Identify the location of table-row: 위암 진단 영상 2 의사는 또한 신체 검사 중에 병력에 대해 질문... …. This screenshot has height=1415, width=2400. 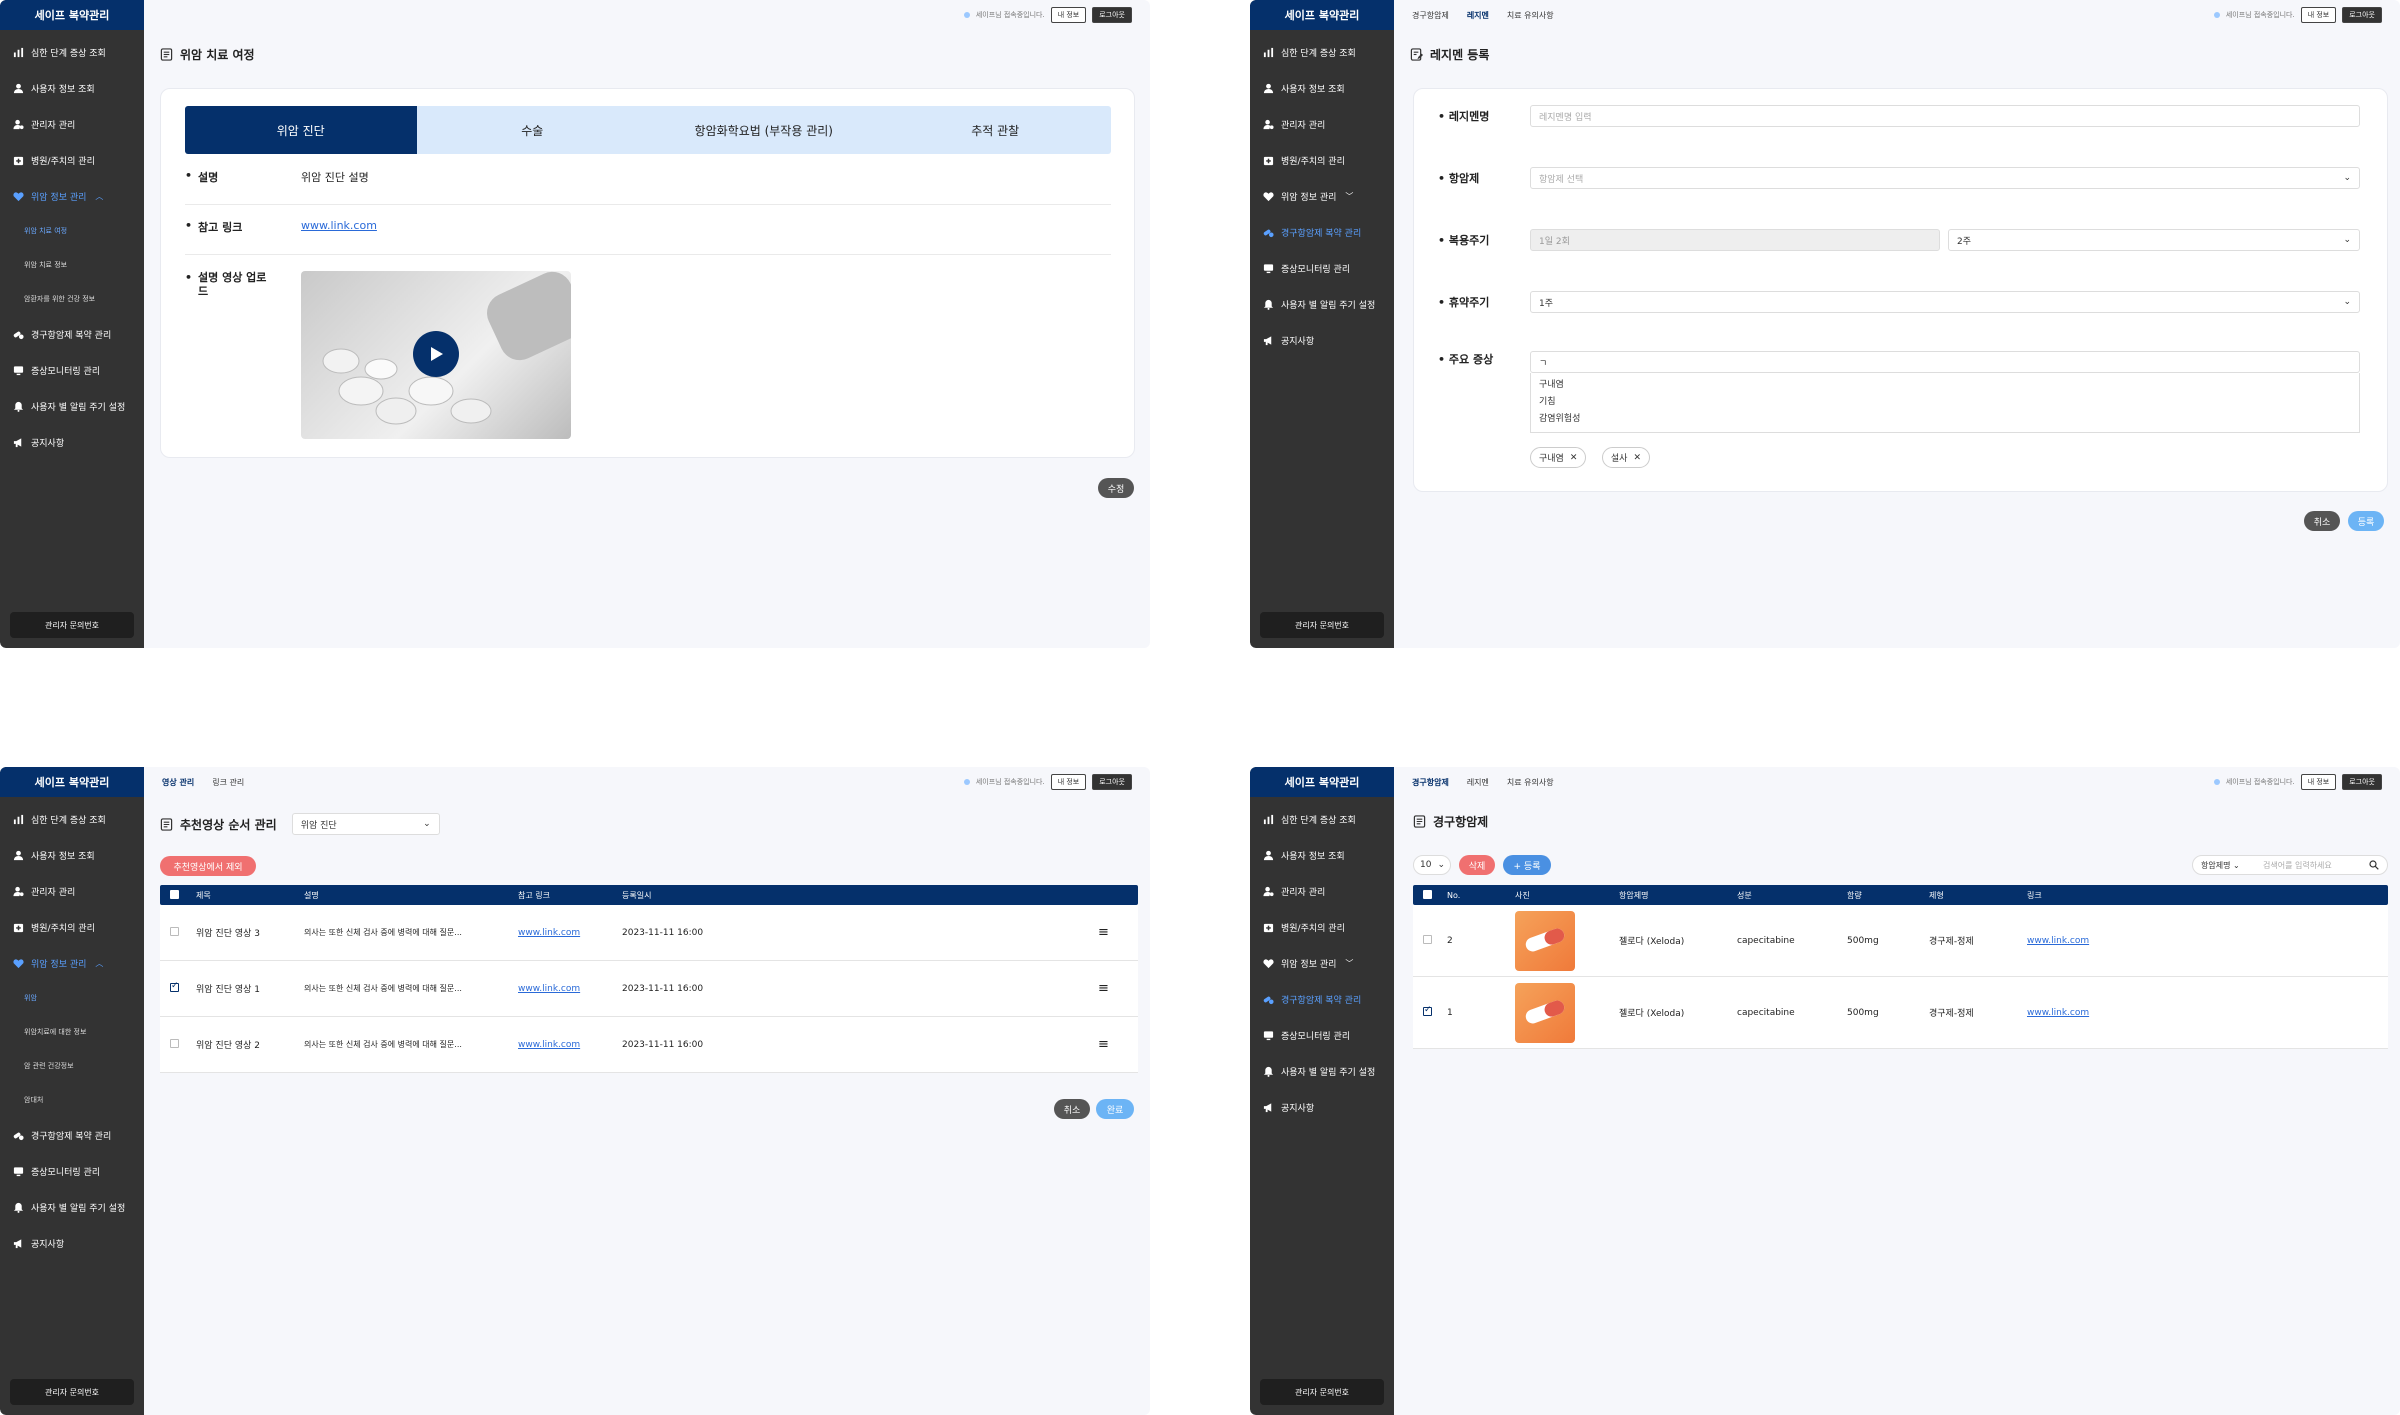
(649, 1045).